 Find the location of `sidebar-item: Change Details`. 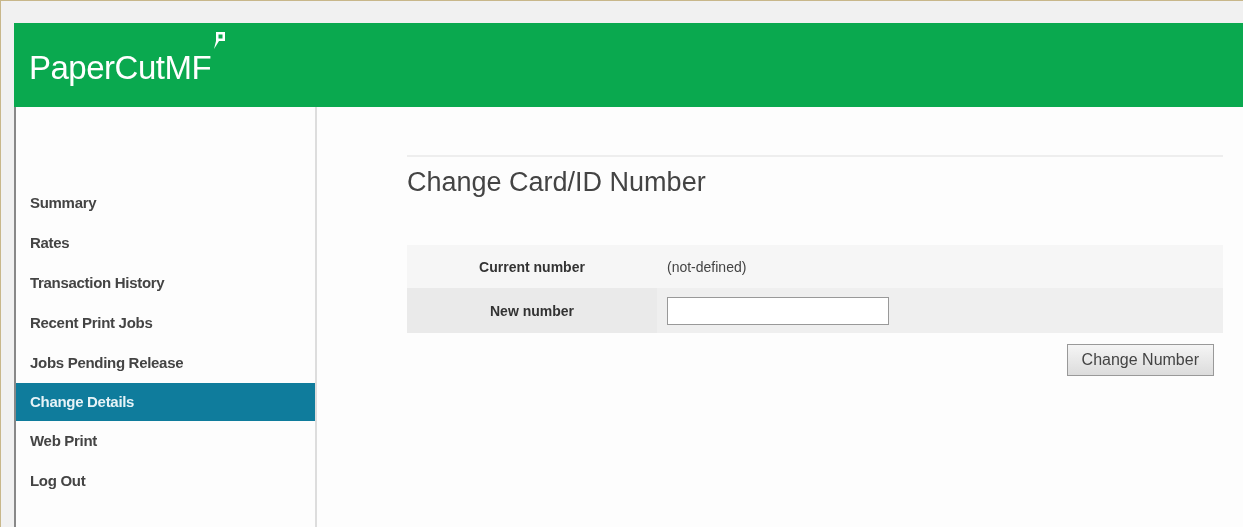

sidebar-item: Change Details is located at coordinates (165, 402).